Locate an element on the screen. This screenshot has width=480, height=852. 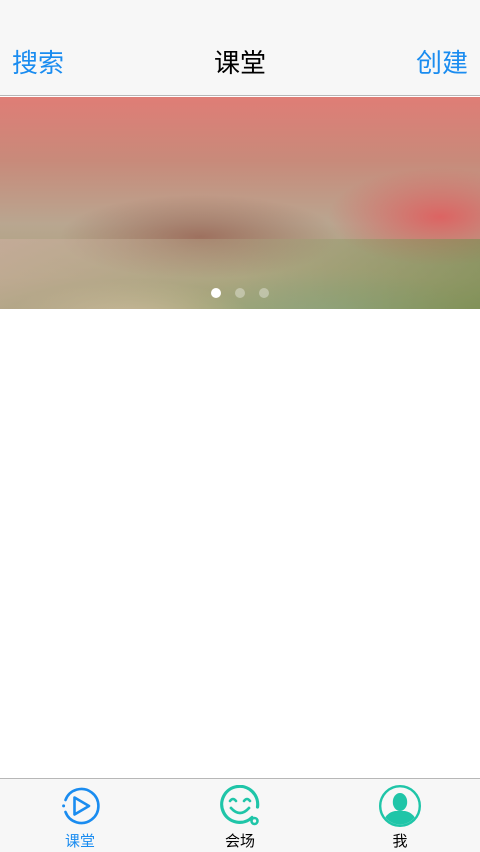
tab-classroom-label: 课堂 is located at coordinates (79, 841).